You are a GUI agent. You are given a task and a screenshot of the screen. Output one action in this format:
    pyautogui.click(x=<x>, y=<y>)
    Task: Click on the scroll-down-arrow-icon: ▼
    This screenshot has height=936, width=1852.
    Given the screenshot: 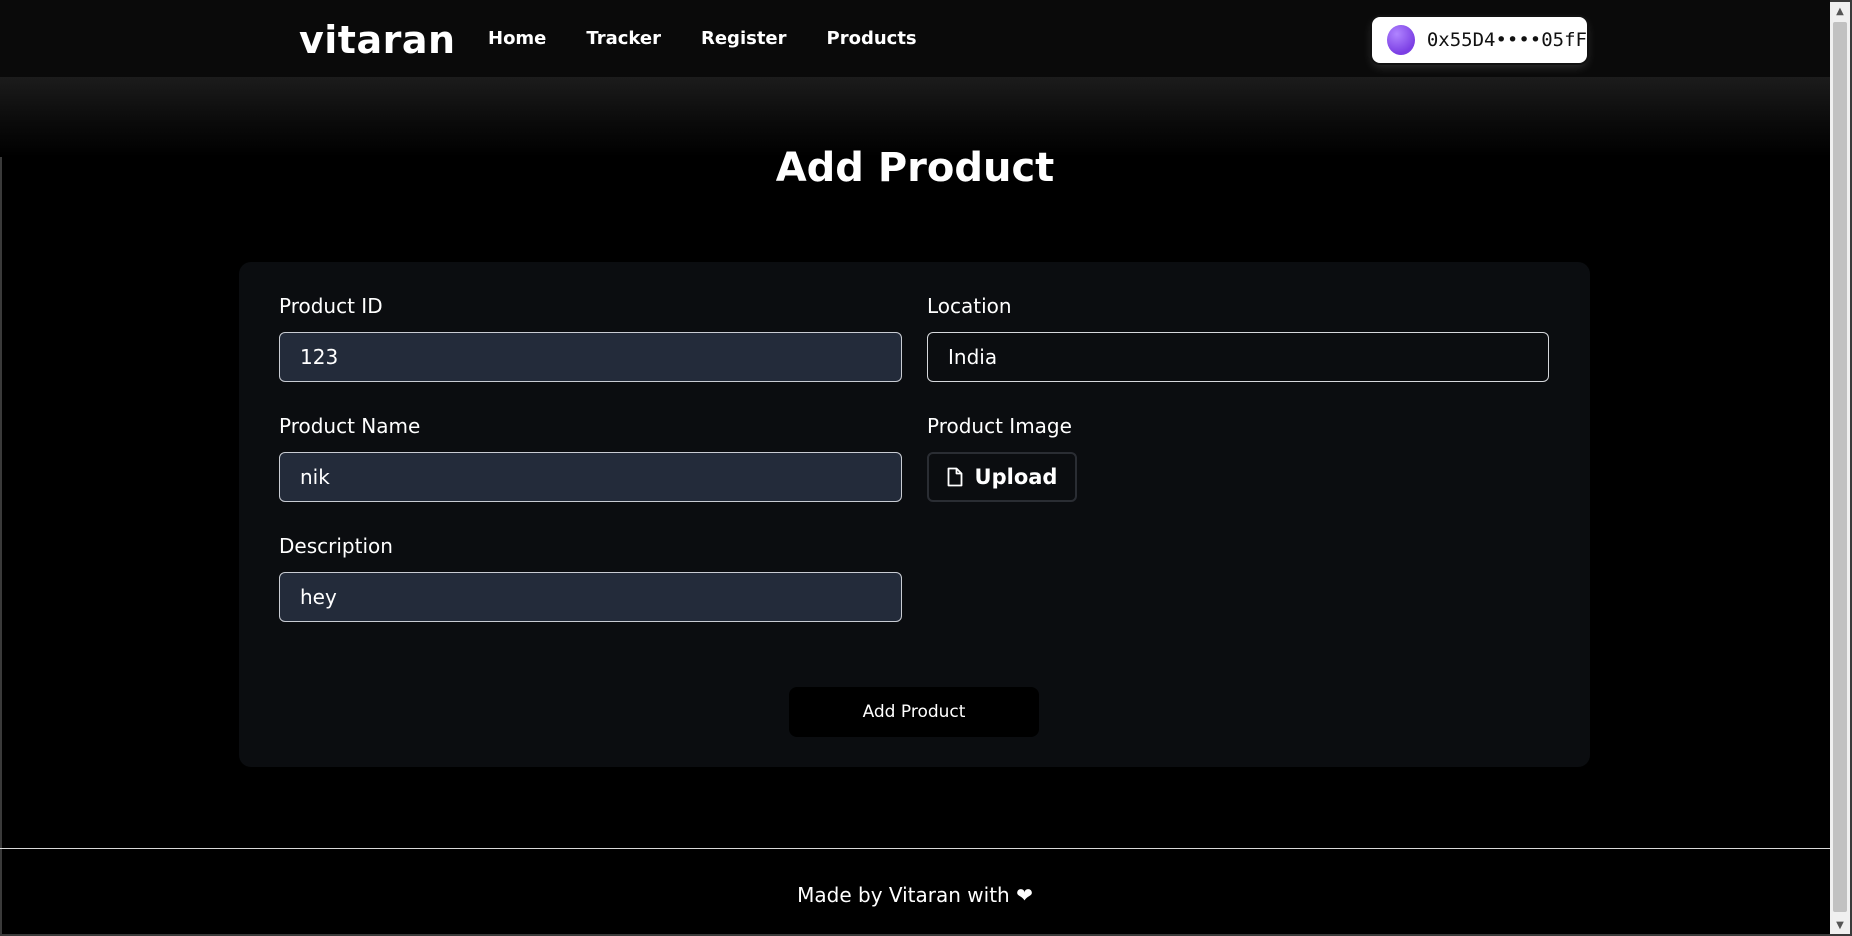 What is the action you would take?
    pyautogui.click(x=1840, y=925)
    